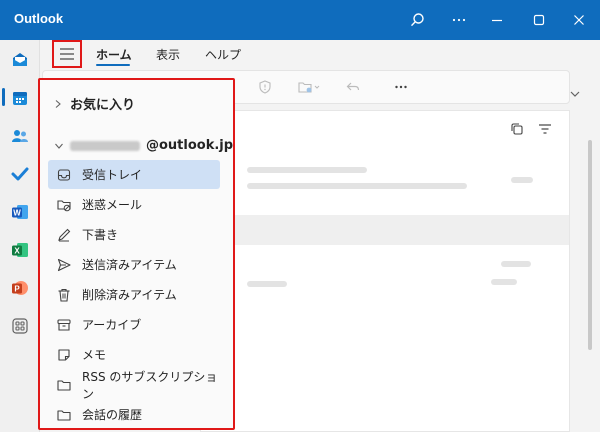 This screenshot has height=432, width=600. Describe the element at coordinates (112, 205) in the screenshot. I see `folder-label: 迷惑メール` at that location.